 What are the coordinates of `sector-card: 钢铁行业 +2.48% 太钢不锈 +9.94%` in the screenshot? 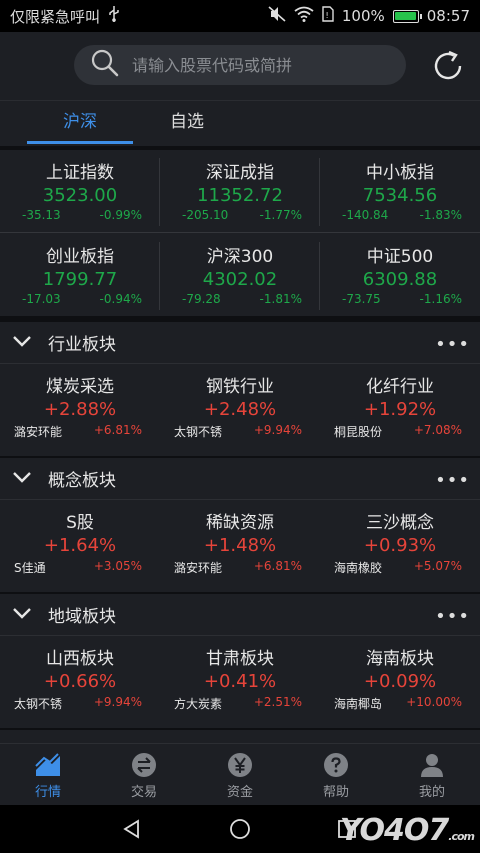 It's located at (240, 410).